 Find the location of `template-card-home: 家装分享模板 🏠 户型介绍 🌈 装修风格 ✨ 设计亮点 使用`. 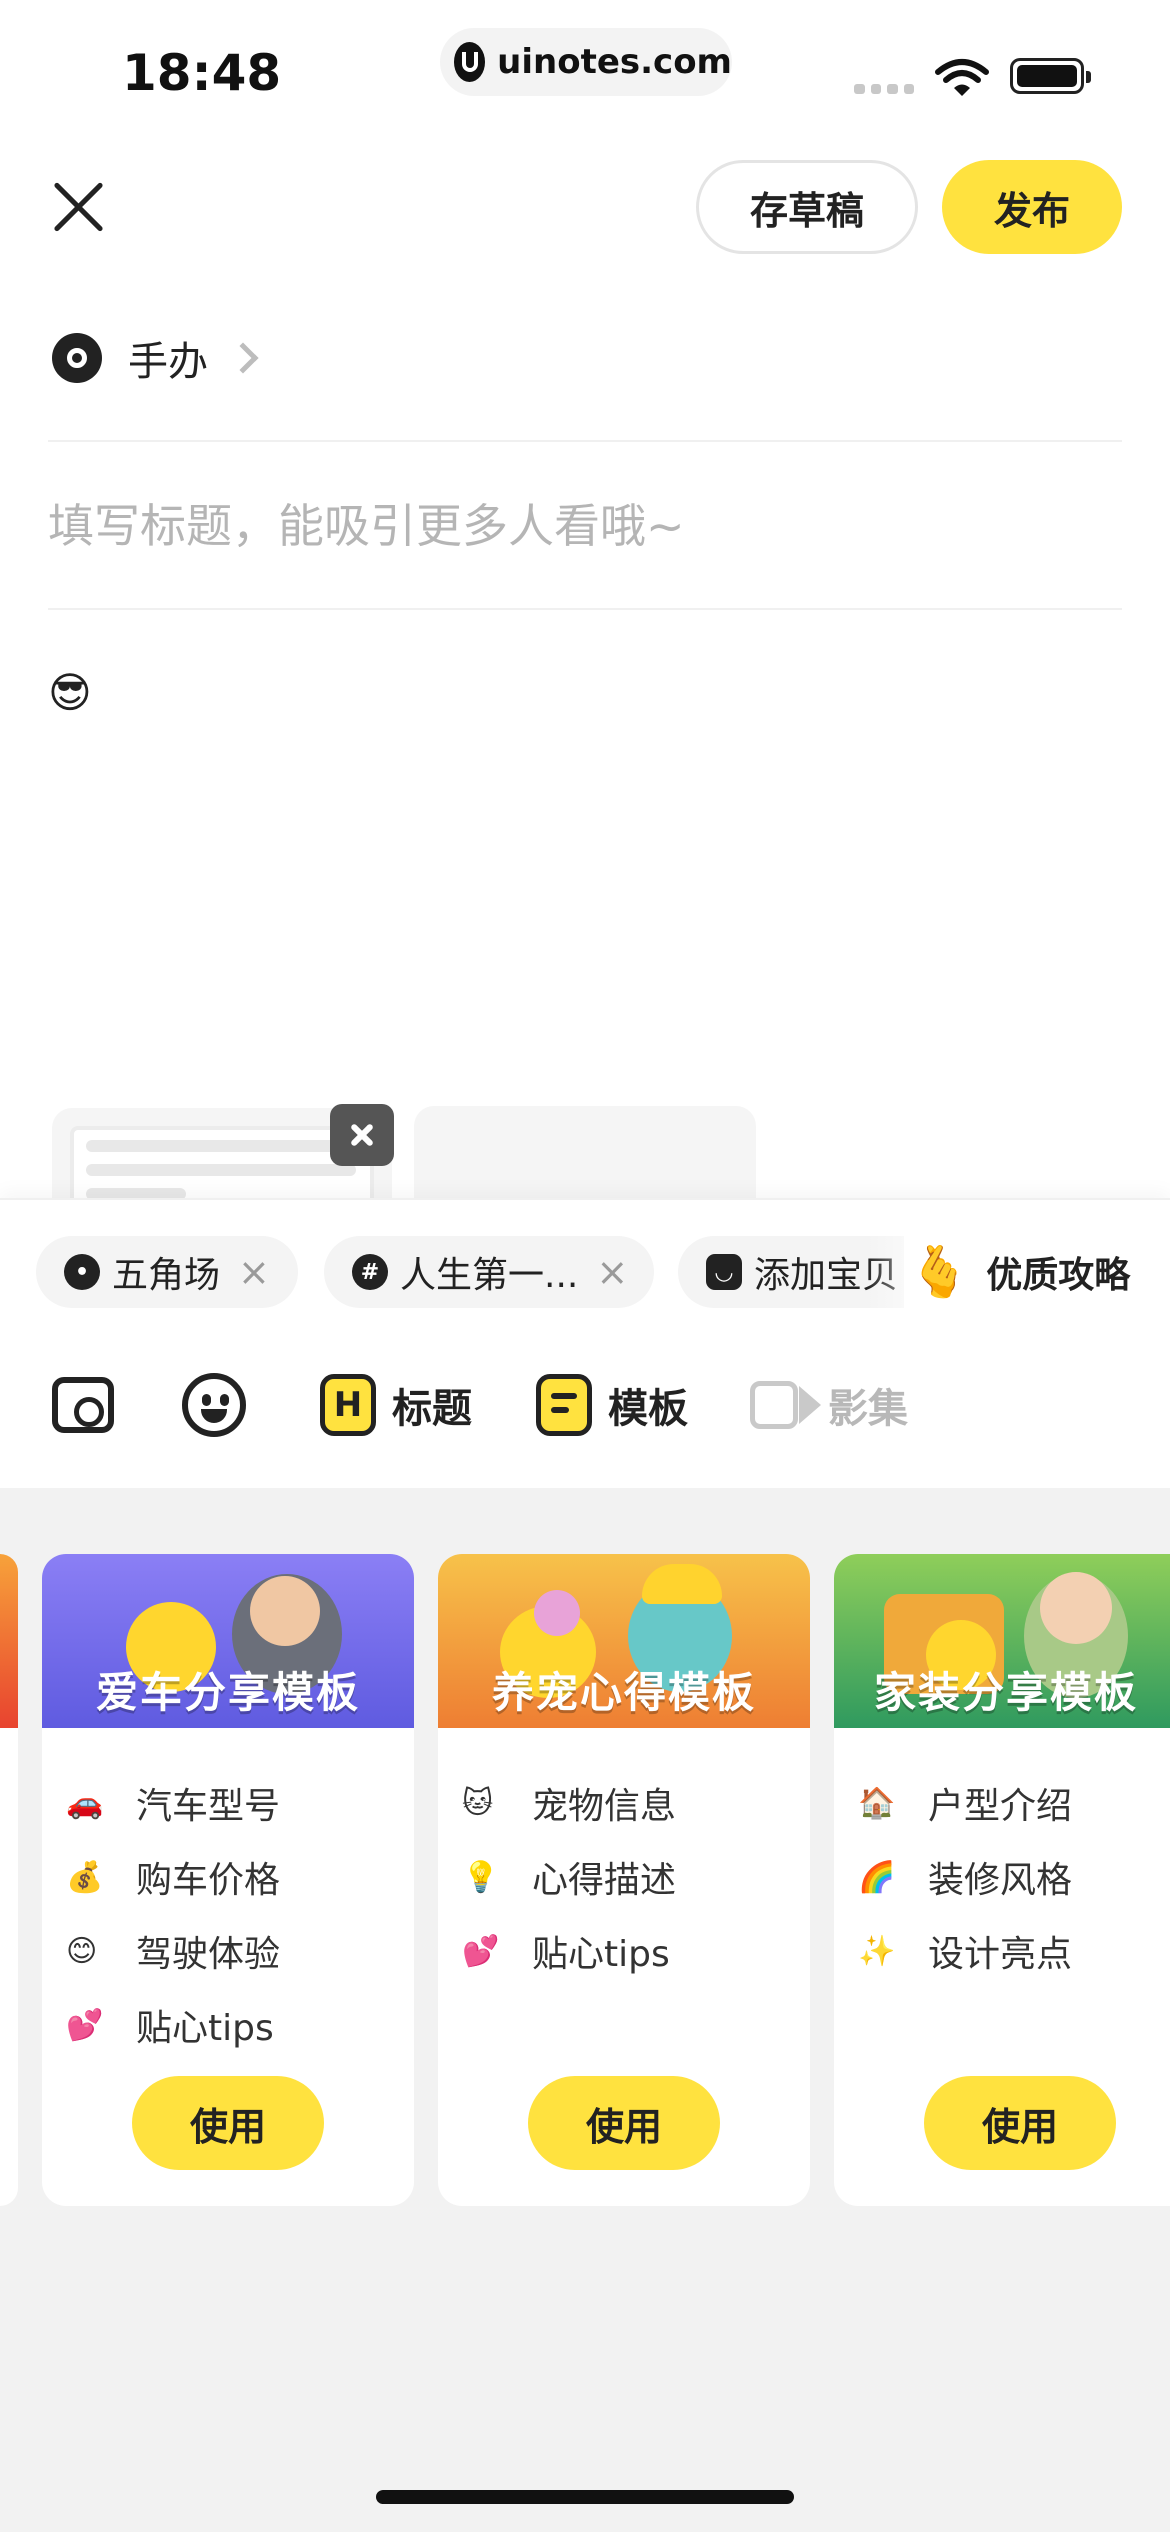

template-card-home: 家装分享模板 🏠 户型介绍 🌈 装修风格 ✨ 设计亮点 使用 is located at coordinates (1002, 1880).